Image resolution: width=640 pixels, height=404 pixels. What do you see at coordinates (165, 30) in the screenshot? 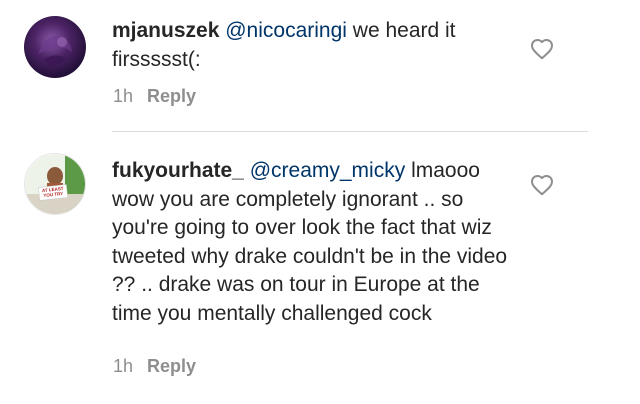
I see `comment-username: mjanuszek` at bounding box center [165, 30].